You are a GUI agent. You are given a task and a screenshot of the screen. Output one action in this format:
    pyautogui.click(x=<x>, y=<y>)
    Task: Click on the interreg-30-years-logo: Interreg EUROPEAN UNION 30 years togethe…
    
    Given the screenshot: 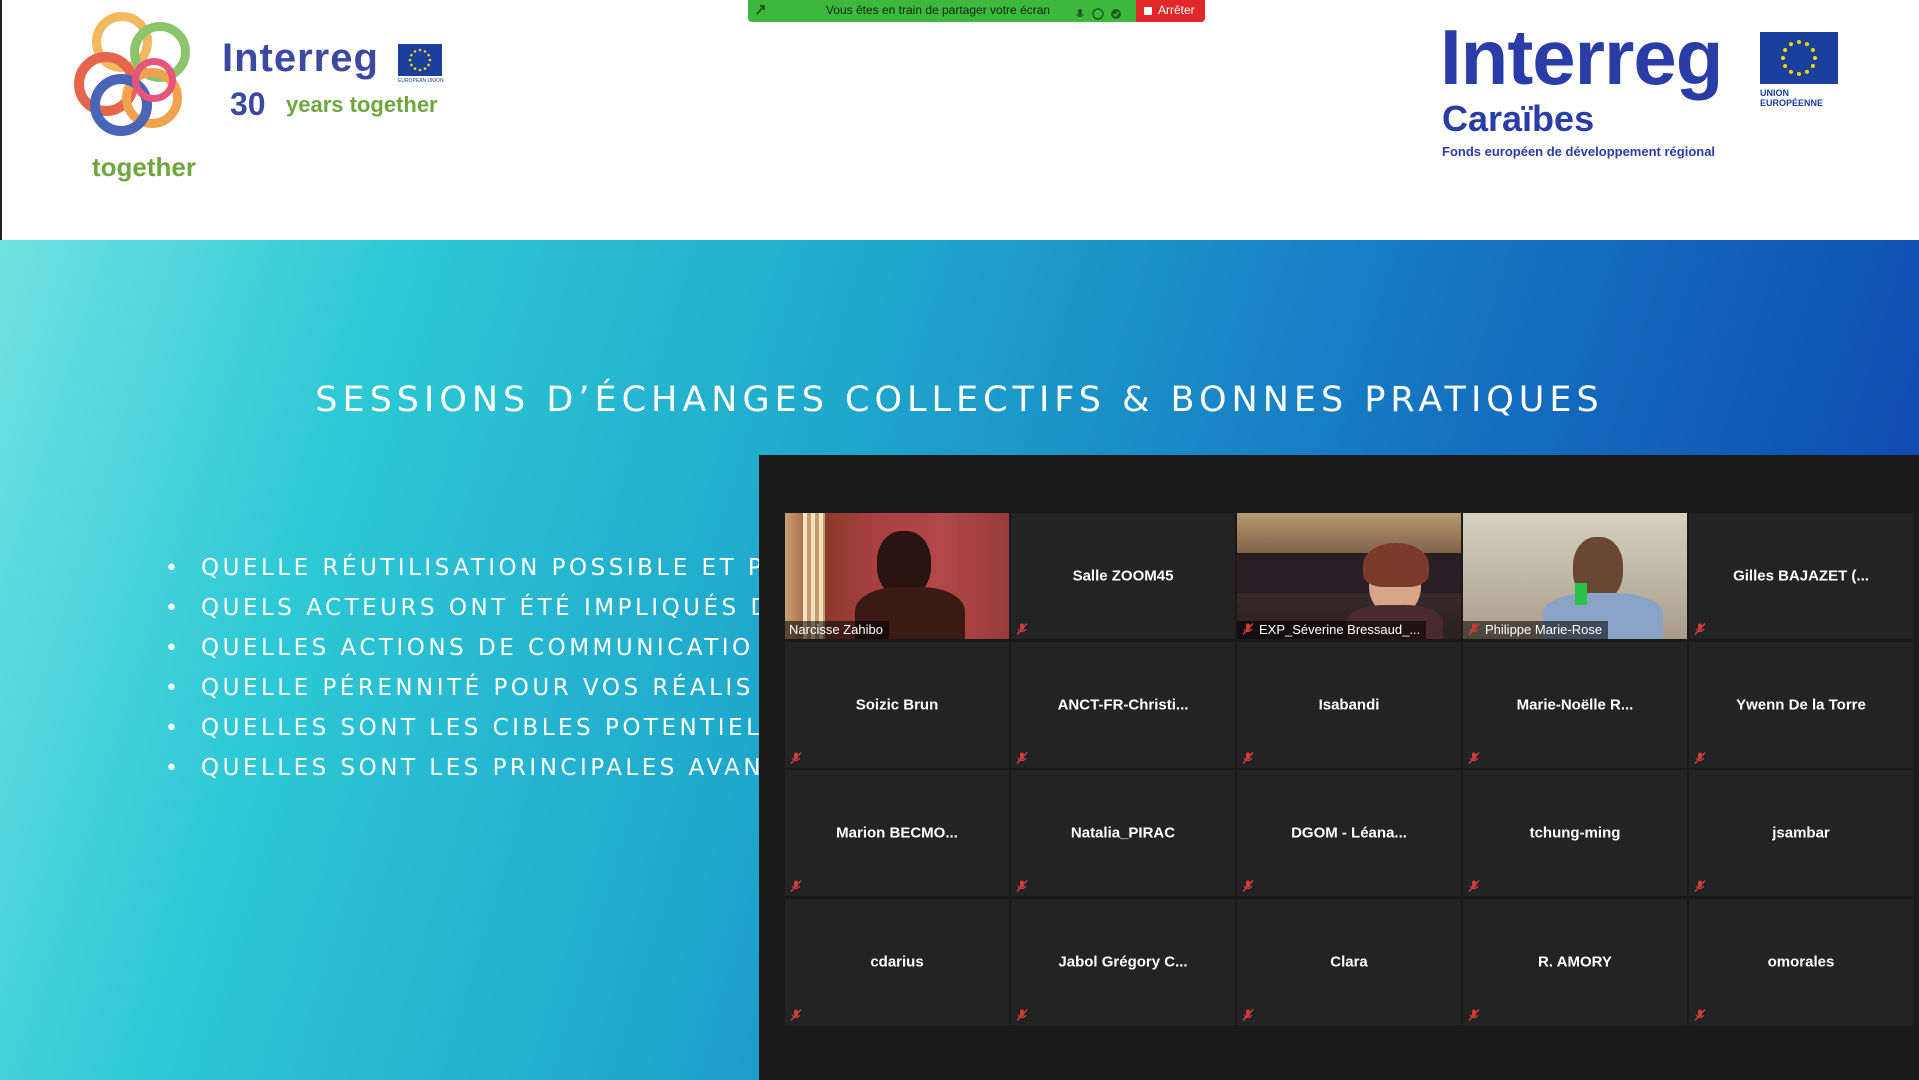 What is the action you would take?
    pyautogui.click(x=262, y=102)
    